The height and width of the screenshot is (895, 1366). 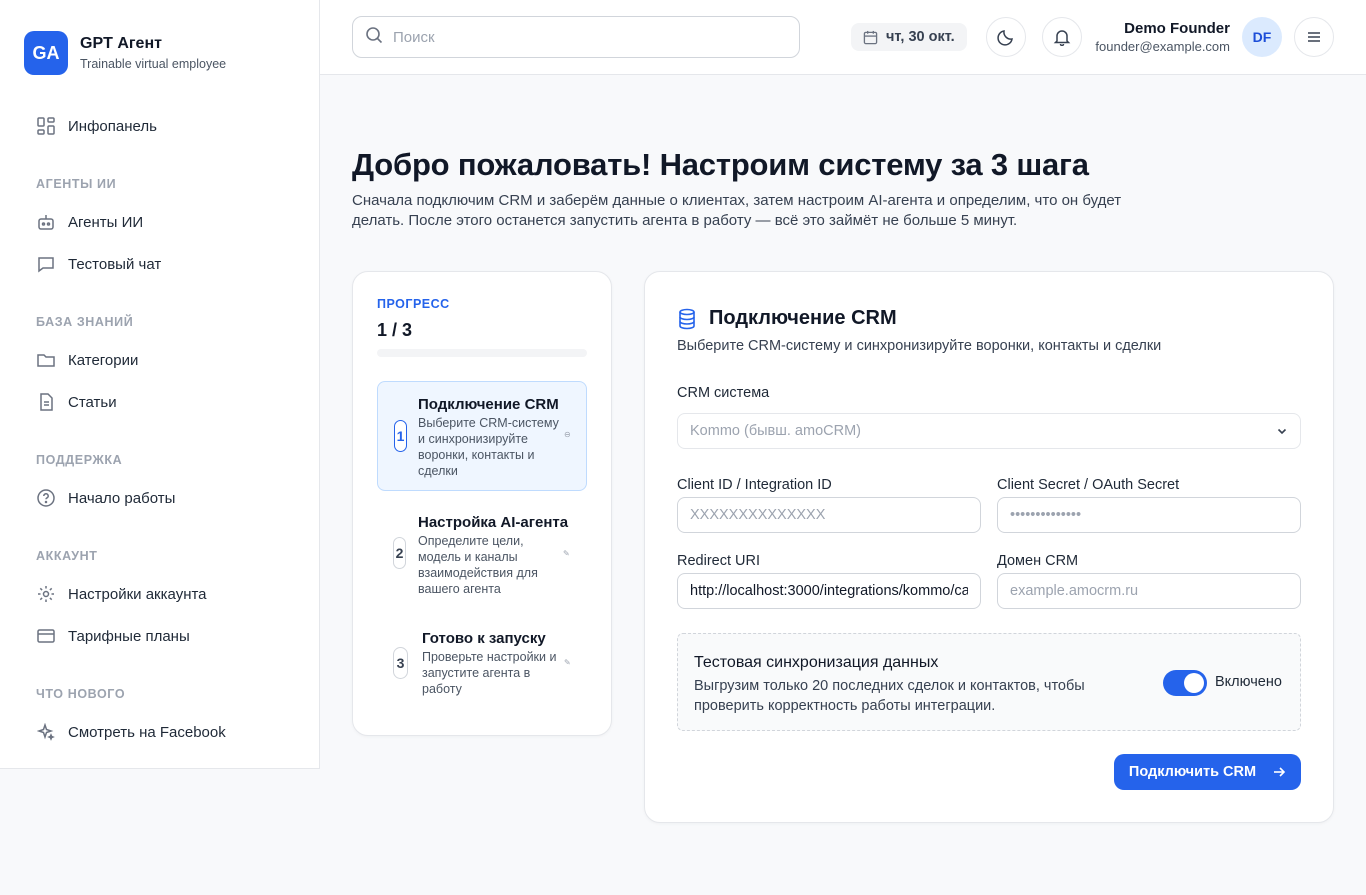 What do you see at coordinates (46, 594) in the screenshot?
I see `gear-icon` at bounding box center [46, 594].